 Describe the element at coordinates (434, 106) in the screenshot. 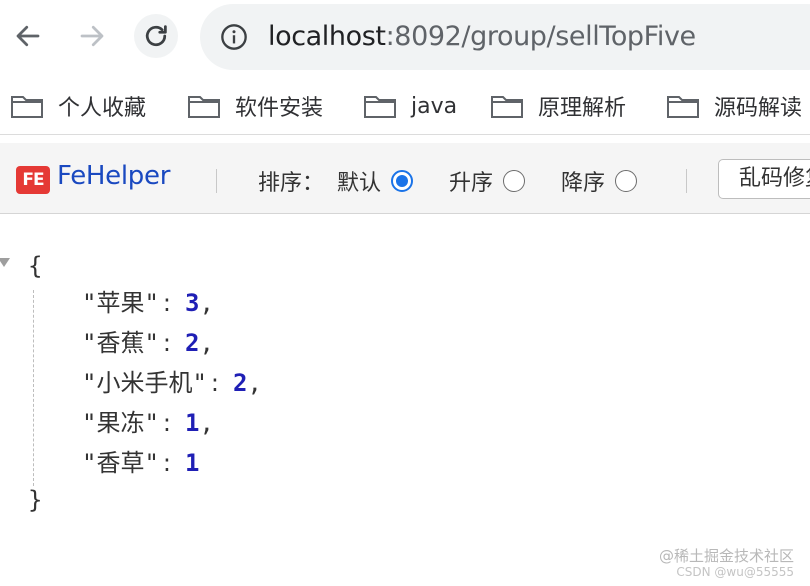

I see `bookmark-label: java` at that location.